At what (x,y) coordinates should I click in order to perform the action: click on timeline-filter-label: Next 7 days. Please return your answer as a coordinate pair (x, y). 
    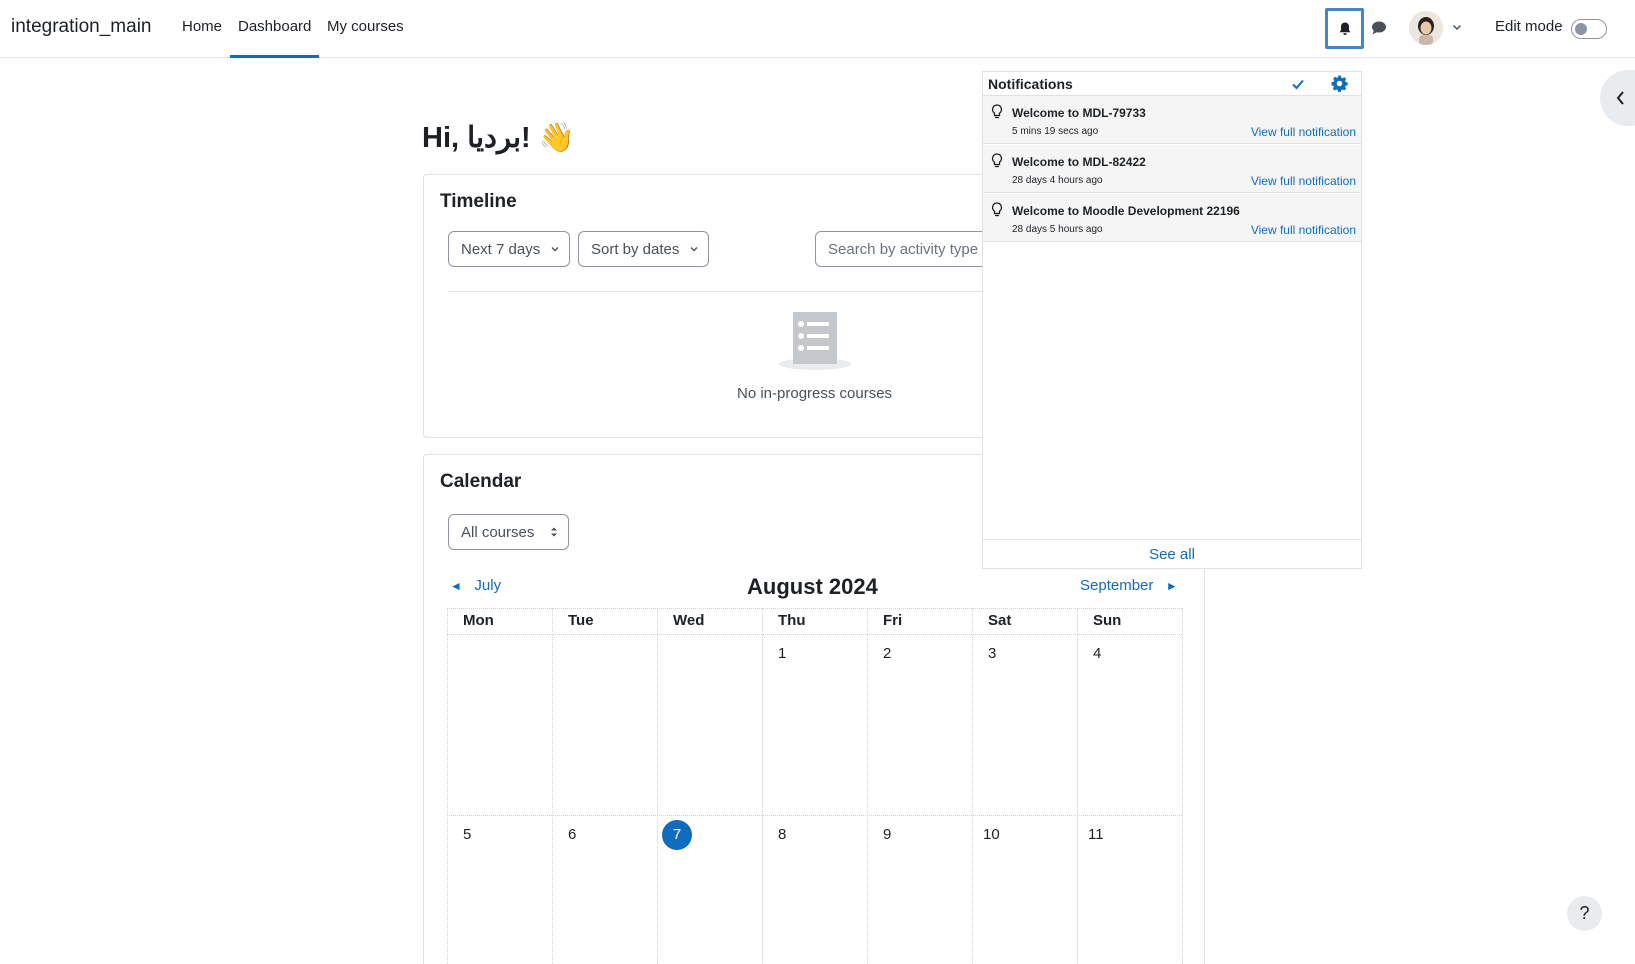
    Looking at the image, I should click on (501, 249).